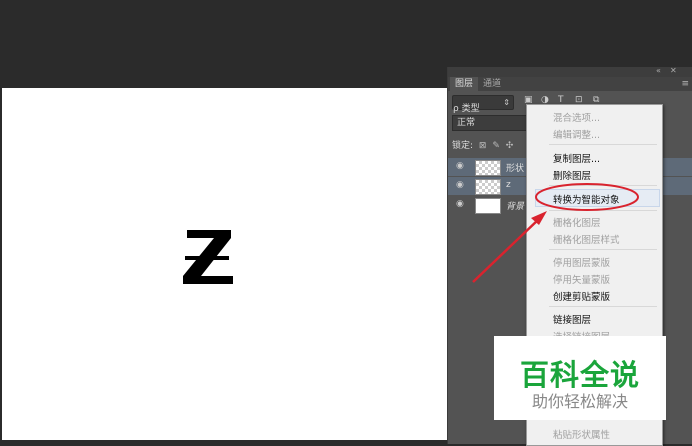 This screenshot has width=692, height=446. I want to click on panel-menu-icon: ≡, so click(685, 84).